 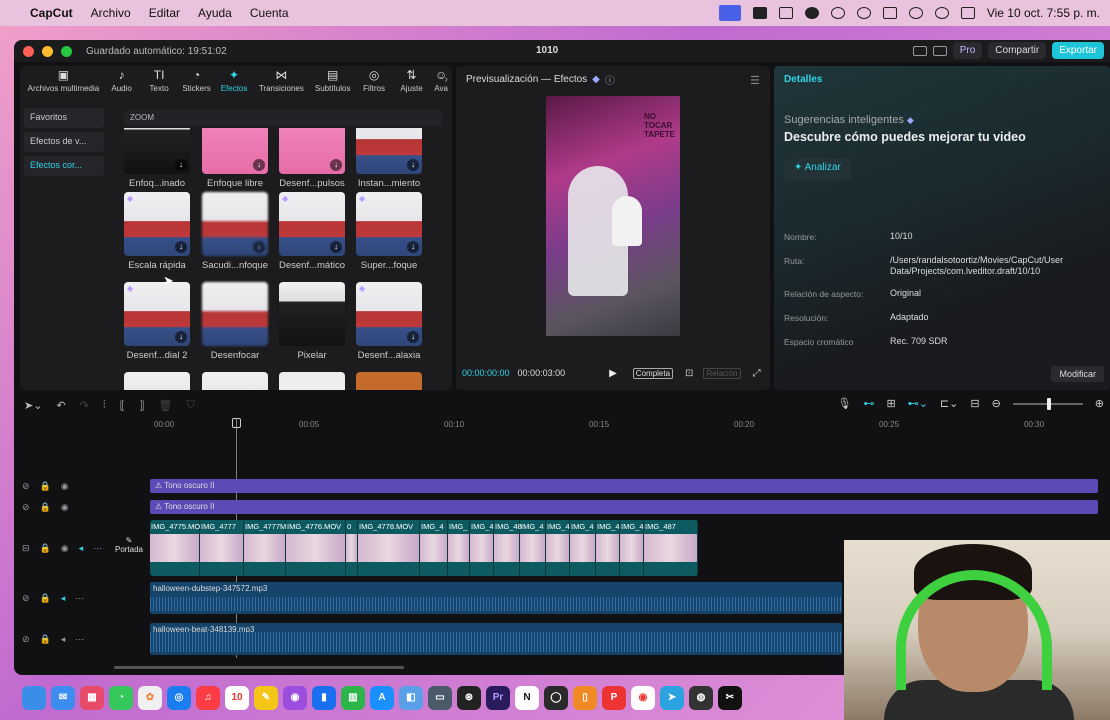 I want to click on tab-media: ▣ Archivos multimedia, so click(x=63, y=83).